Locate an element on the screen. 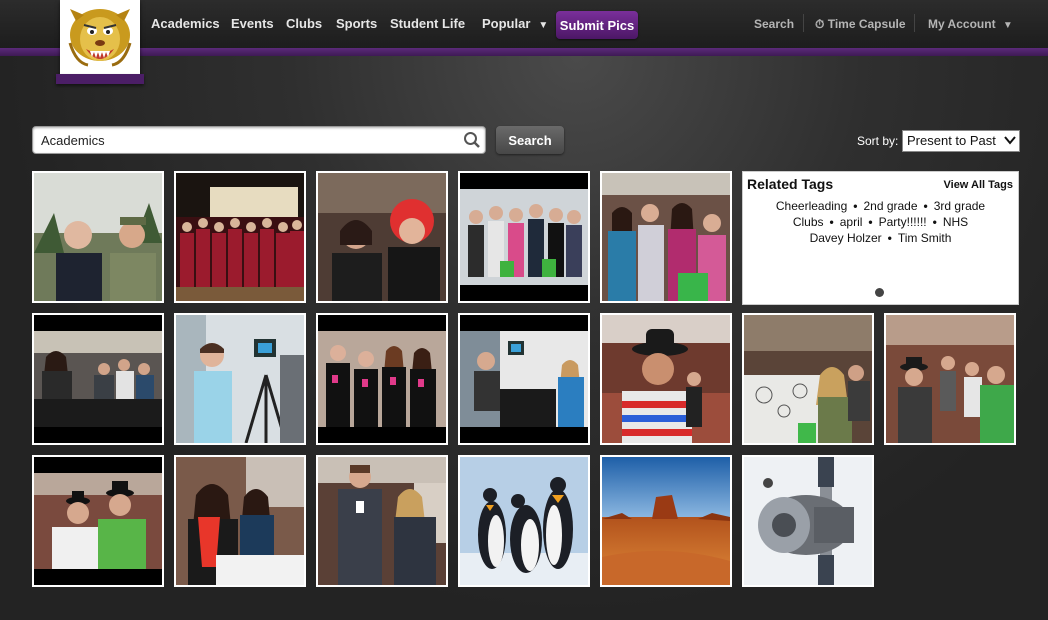 The height and width of the screenshot is (620, 1048). pagination-dot is located at coordinates (879, 292).